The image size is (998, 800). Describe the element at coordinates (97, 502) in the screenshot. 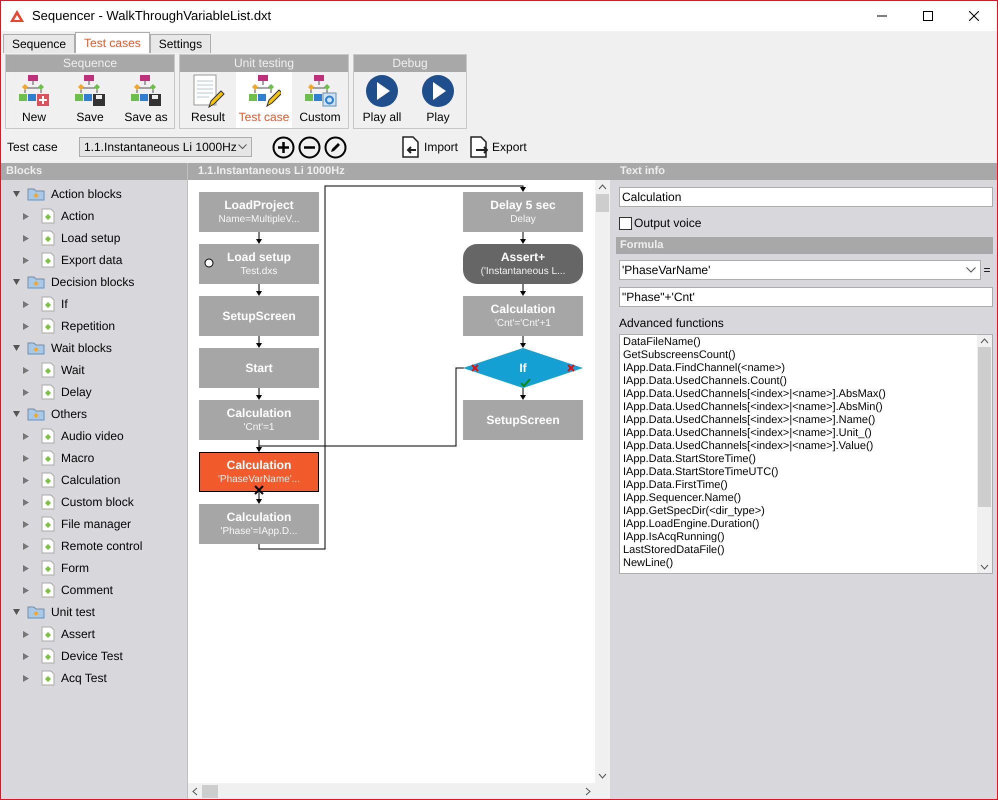

I see `tree-item-label: Custom block` at that location.